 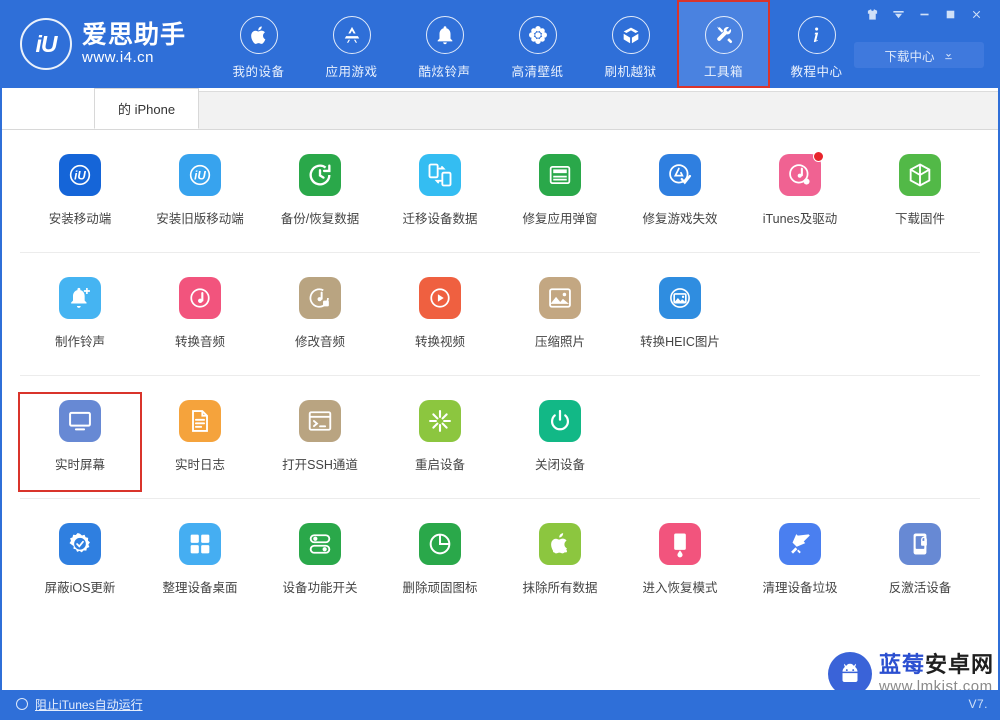 I want to click on apple-erase-icon, so click(x=560, y=544).